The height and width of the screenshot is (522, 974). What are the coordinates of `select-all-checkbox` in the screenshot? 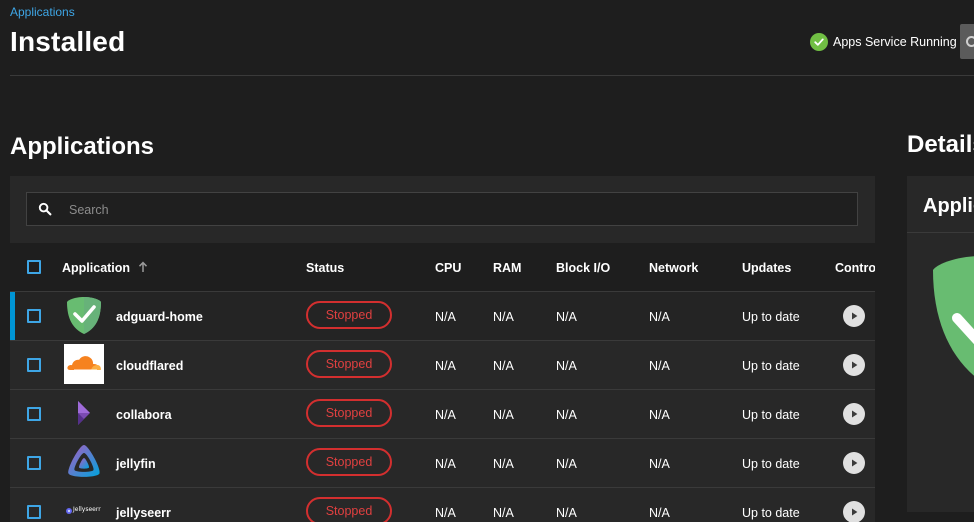 It's located at (34, 267).